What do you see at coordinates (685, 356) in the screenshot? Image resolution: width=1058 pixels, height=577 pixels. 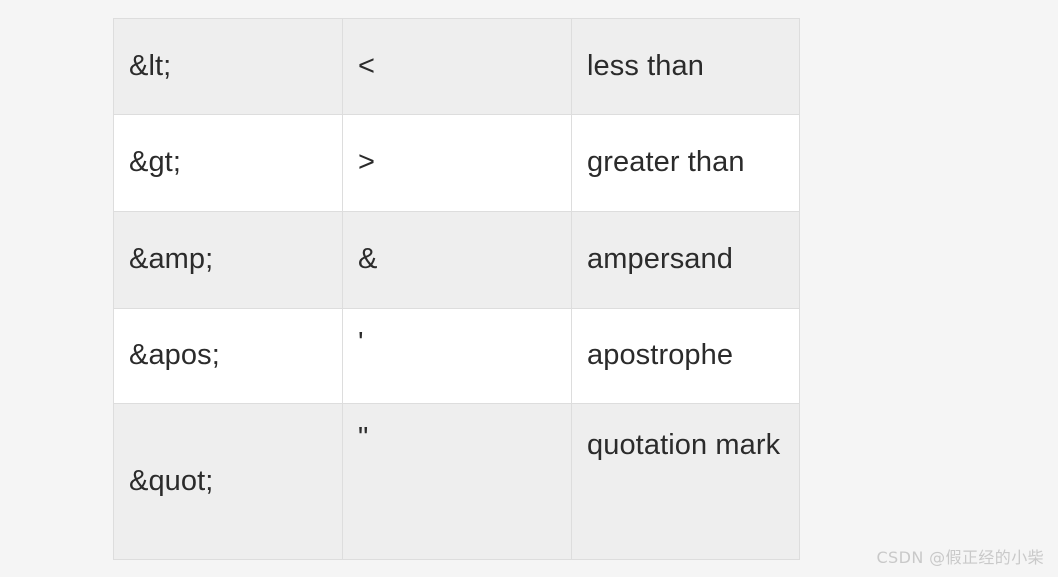 I see `entity-description-cell: apostrophe` at bounding box center [685, 356].